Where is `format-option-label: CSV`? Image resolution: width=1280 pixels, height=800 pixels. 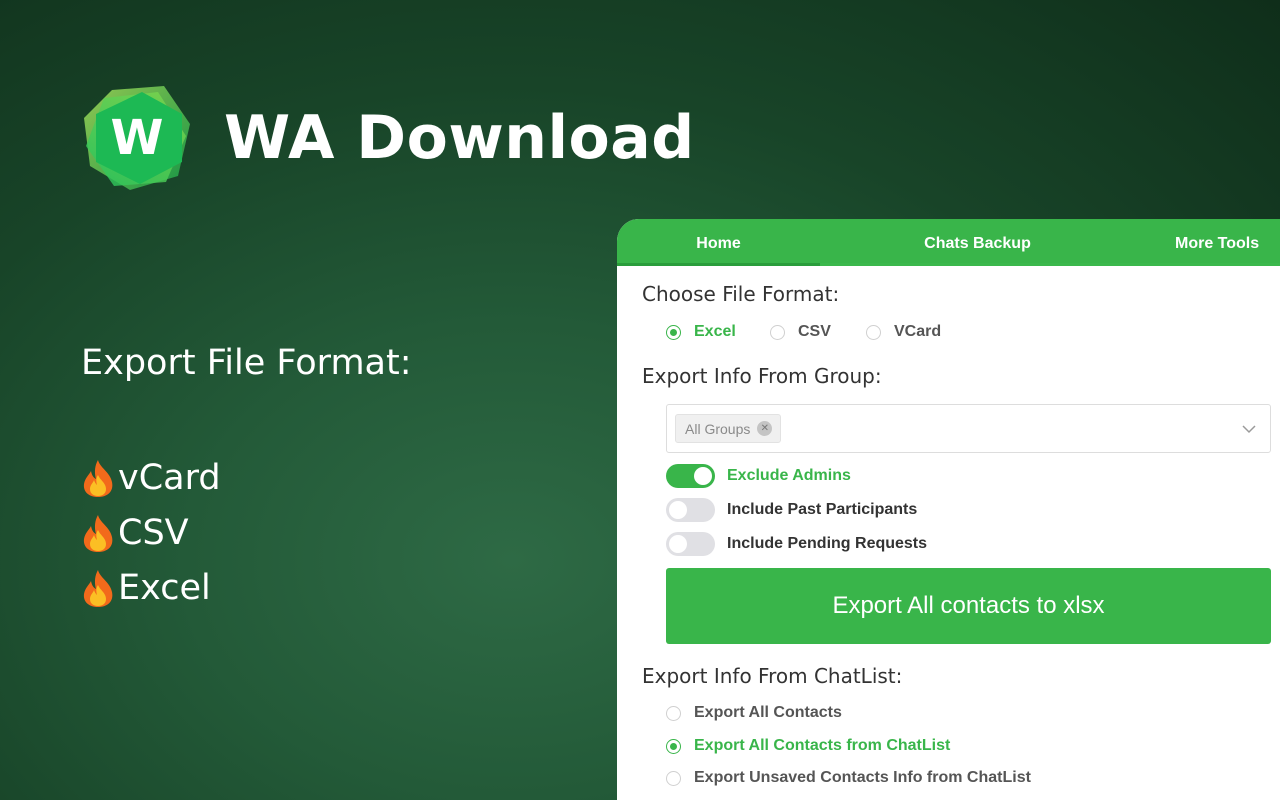
format-option-label: CSV is located at coordinates (814, 331).